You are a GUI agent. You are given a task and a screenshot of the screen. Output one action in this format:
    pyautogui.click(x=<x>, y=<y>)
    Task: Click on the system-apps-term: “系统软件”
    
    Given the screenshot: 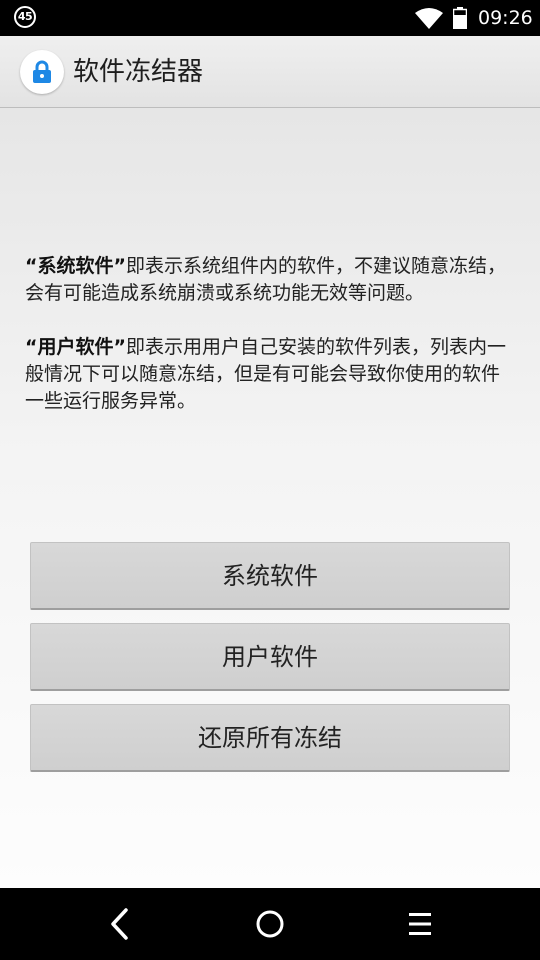 What is the action you would take?
    pyautogui.click(x=75, y=266)
    